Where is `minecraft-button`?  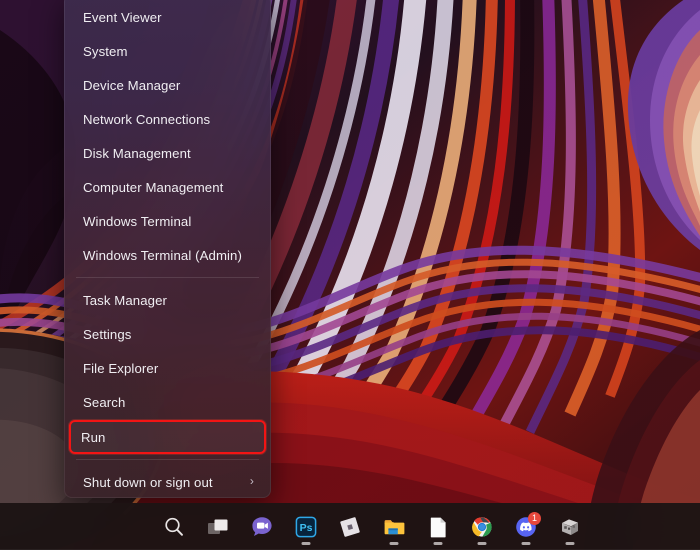 minecraft-button is located at coordinates (570, 527).